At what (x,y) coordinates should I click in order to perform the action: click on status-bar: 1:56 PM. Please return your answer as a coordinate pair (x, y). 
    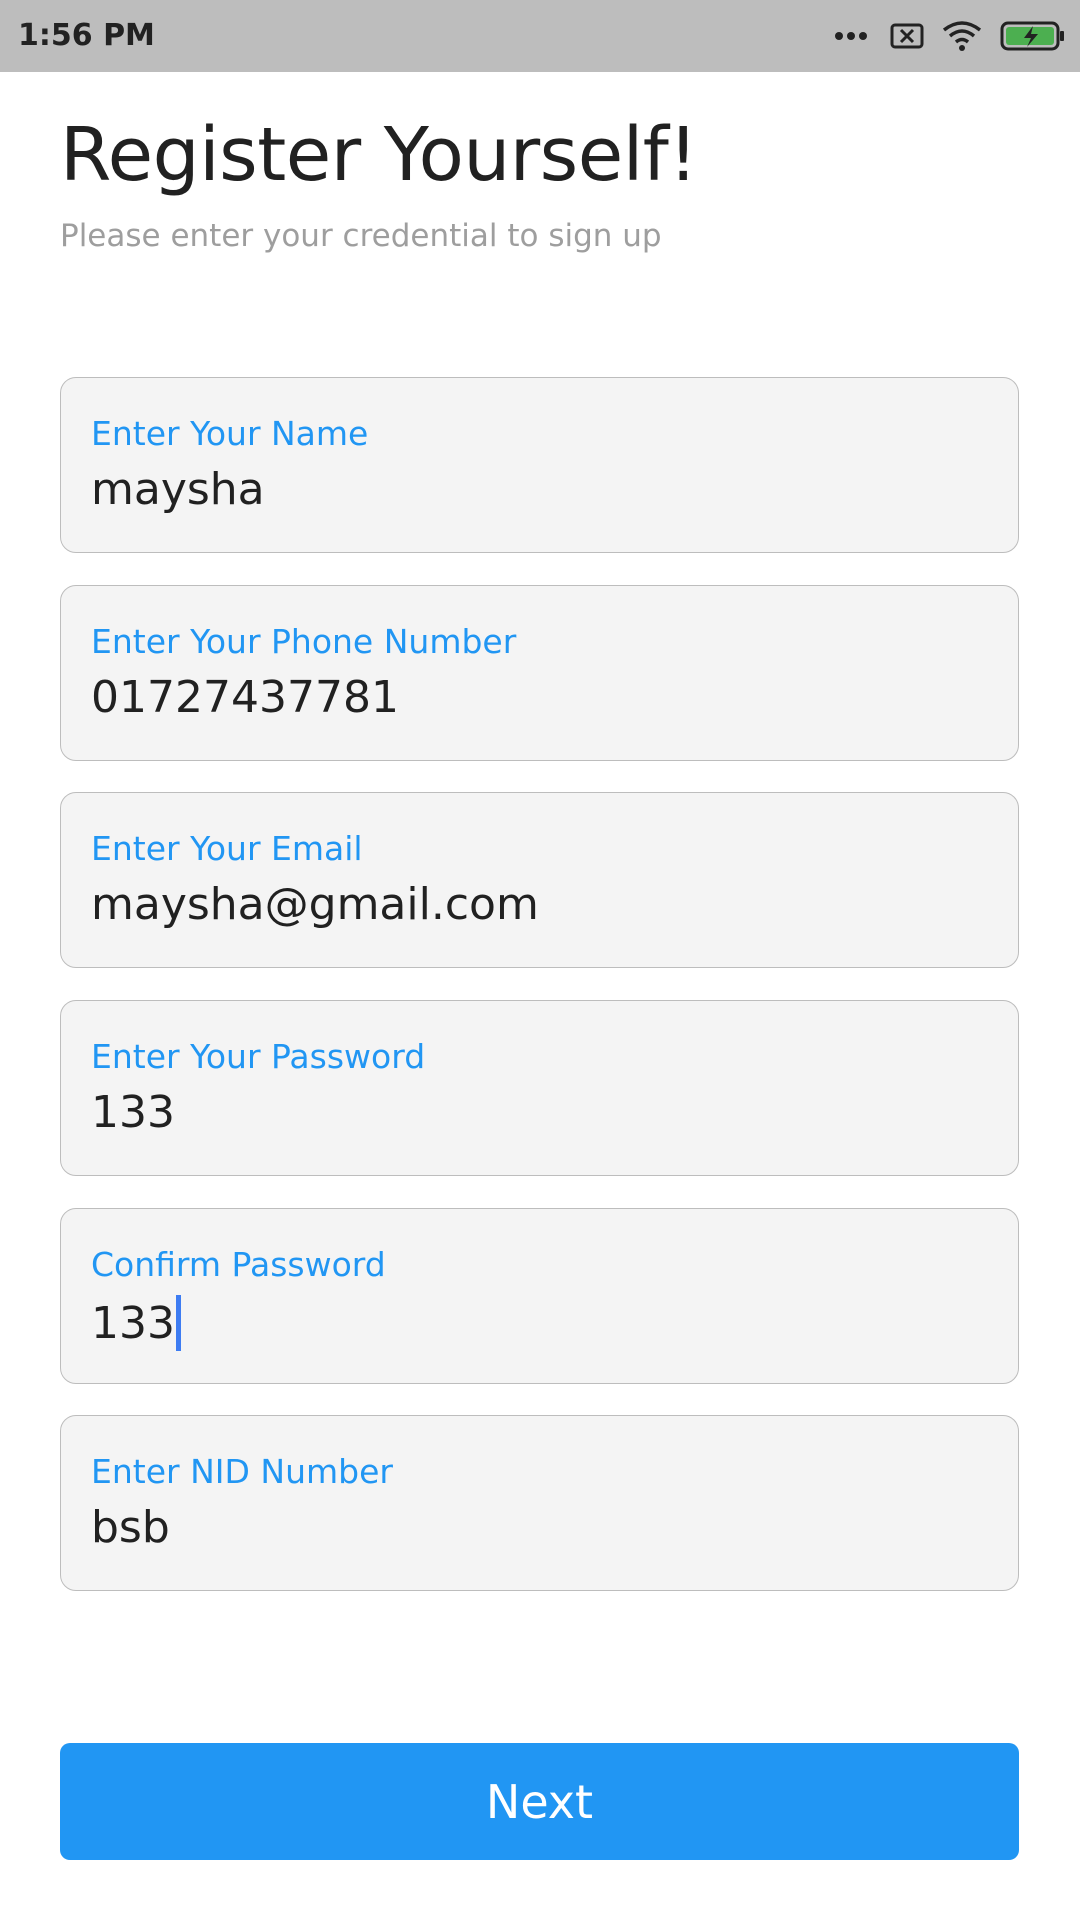
    Looking at the image, I should click on (540, 36).